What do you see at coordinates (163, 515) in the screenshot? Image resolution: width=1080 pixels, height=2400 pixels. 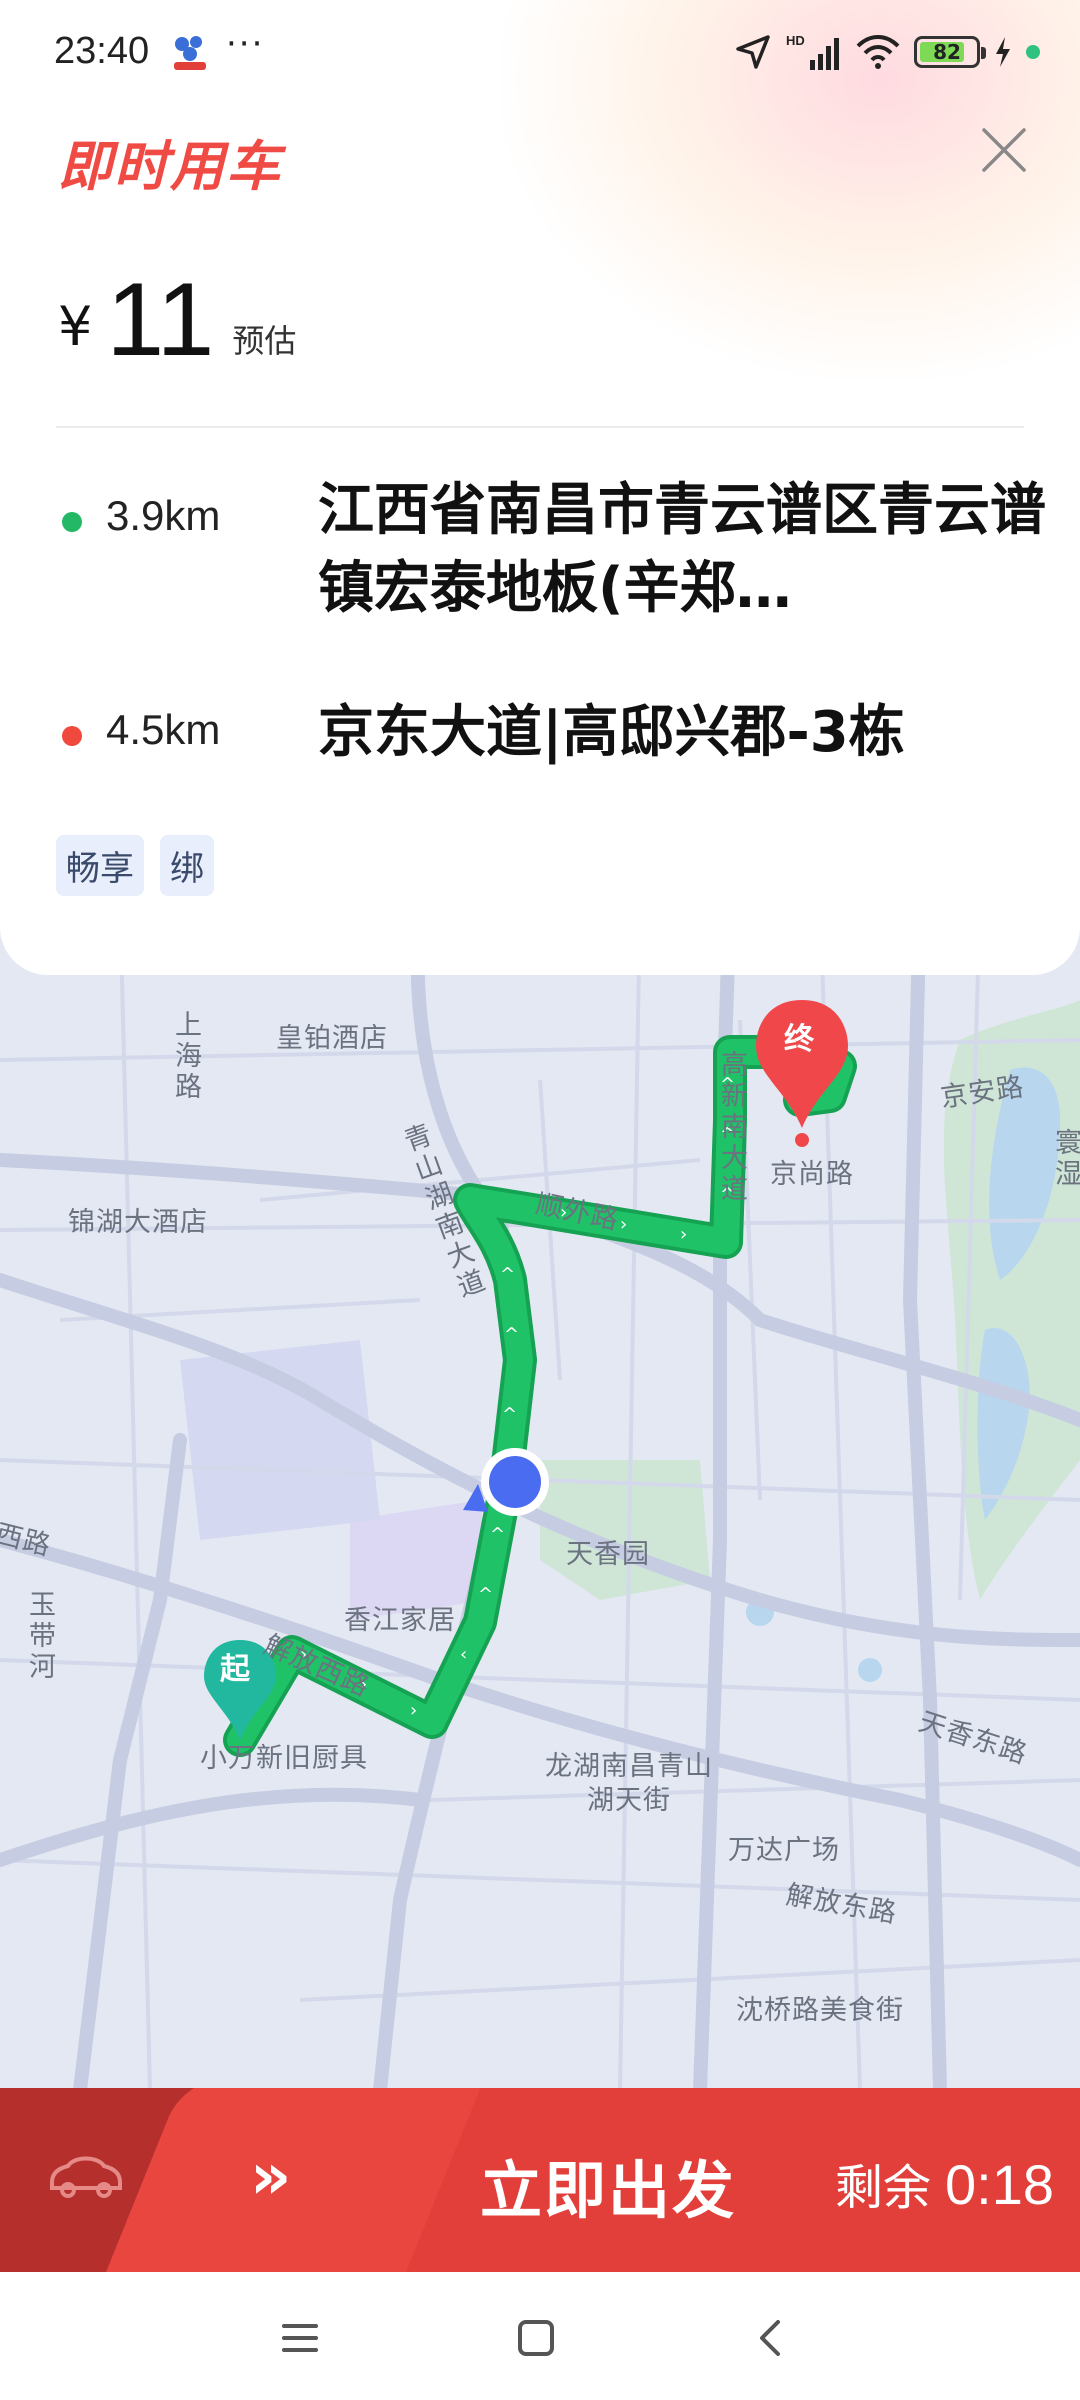 I see `pickup-distance: 3.9km` at bounding box center [163, 515].